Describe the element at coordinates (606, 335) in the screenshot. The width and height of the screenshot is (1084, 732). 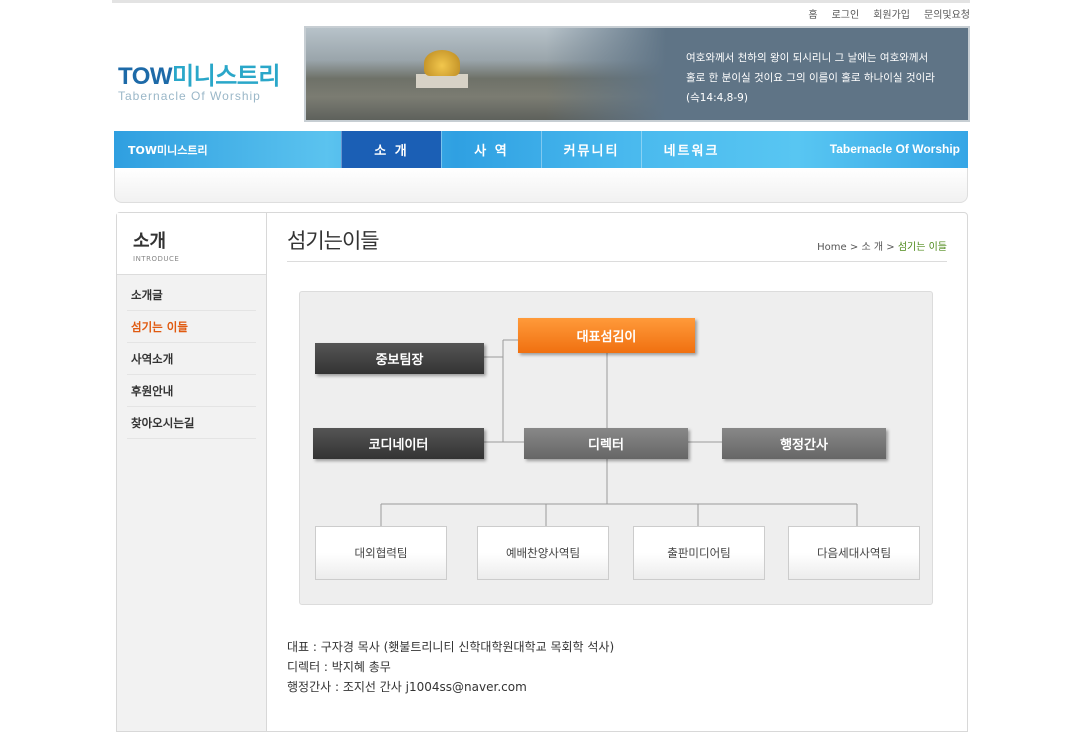
I see `org-node-leader: 대표섬김이` at that location.